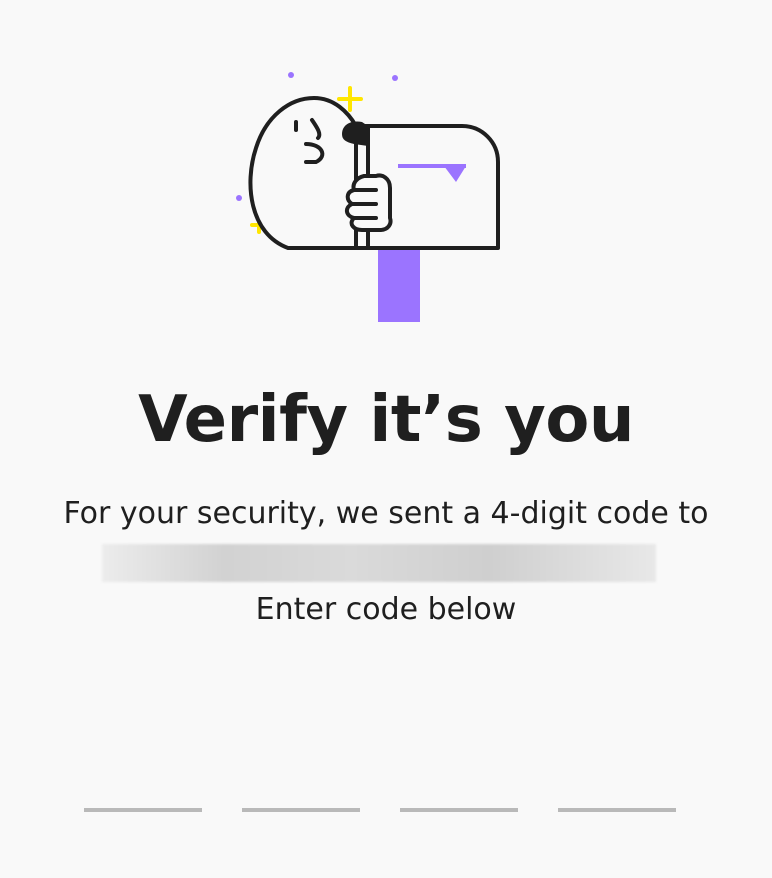  What do you see at coordinates (380, 786) in the screenshot?
I see `verification-code-inputs` at bounding box center [380, 786].